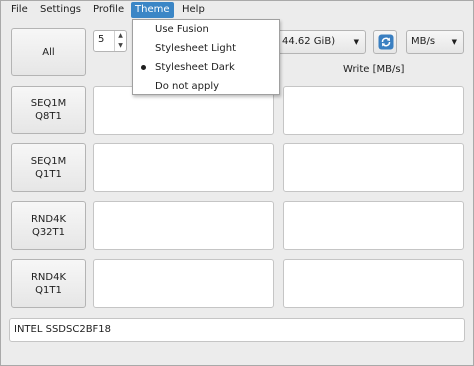 Image resolution: width=474 pixels, height=366 pixels. Describe the element at coordinates (110, 41) in the screenshot. I see `count-spinbox: 5 ▲ ▼` at that location.